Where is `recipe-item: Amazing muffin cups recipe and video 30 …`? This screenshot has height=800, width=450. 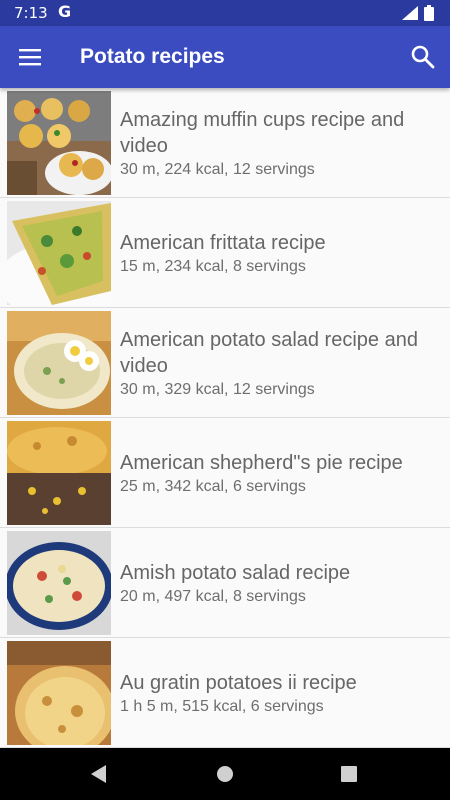 recipe-item: Amazing muffin cups recipe and video 30 … is located at coordinates (225, 143).